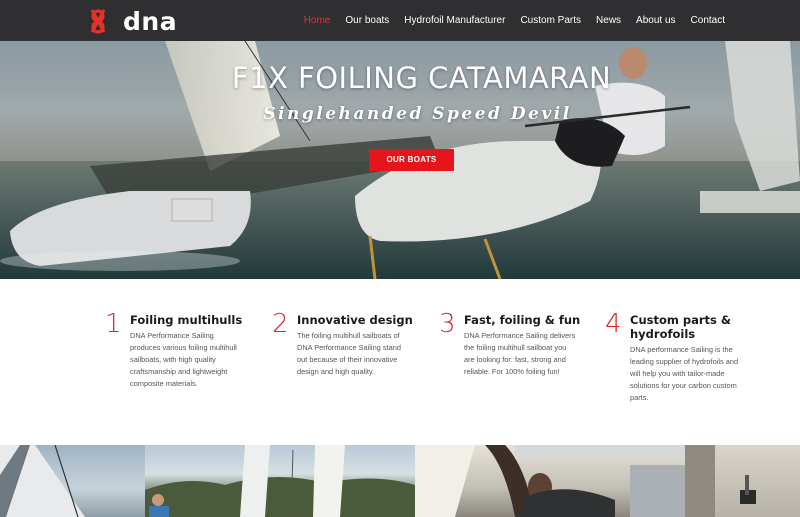 The height and width of the screenshot is (517, 800). I want to click on nav-about-us: About us, so click(655, 20).